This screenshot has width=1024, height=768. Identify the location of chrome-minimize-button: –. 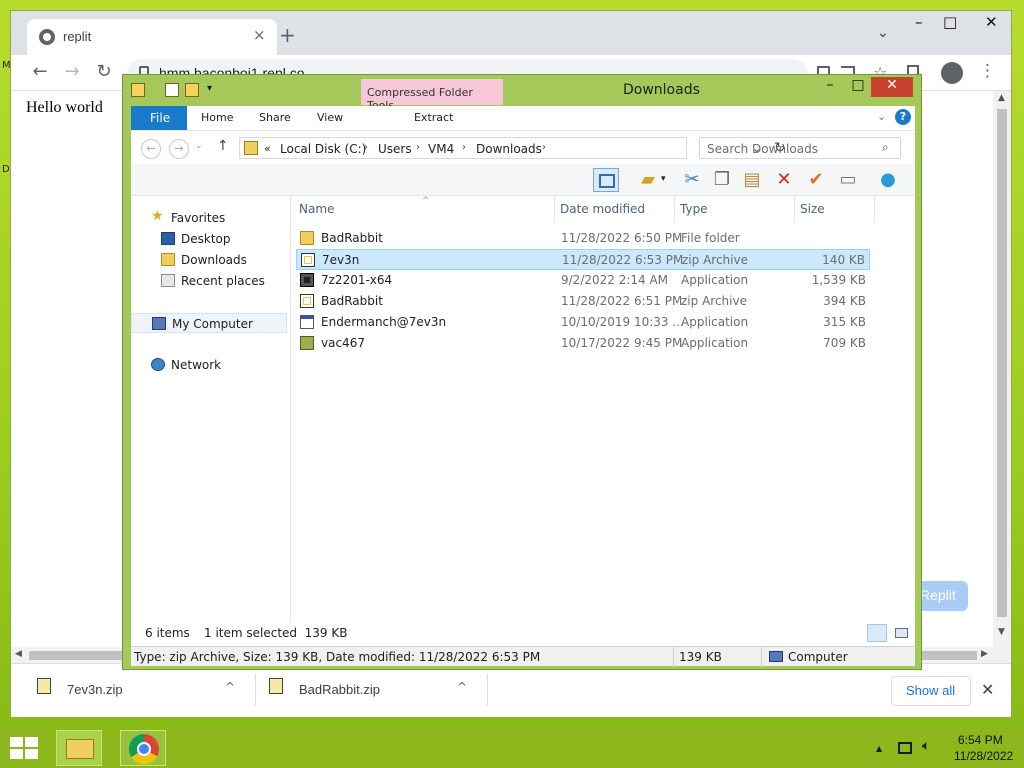
(919, 22).